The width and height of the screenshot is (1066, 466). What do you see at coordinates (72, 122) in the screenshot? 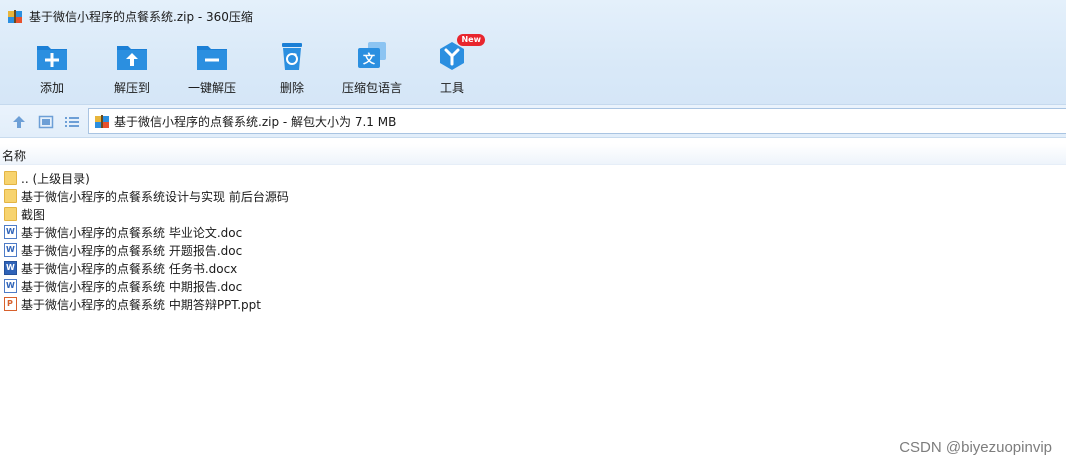
I see `list-view-icon` at bounding box center [72, 122].